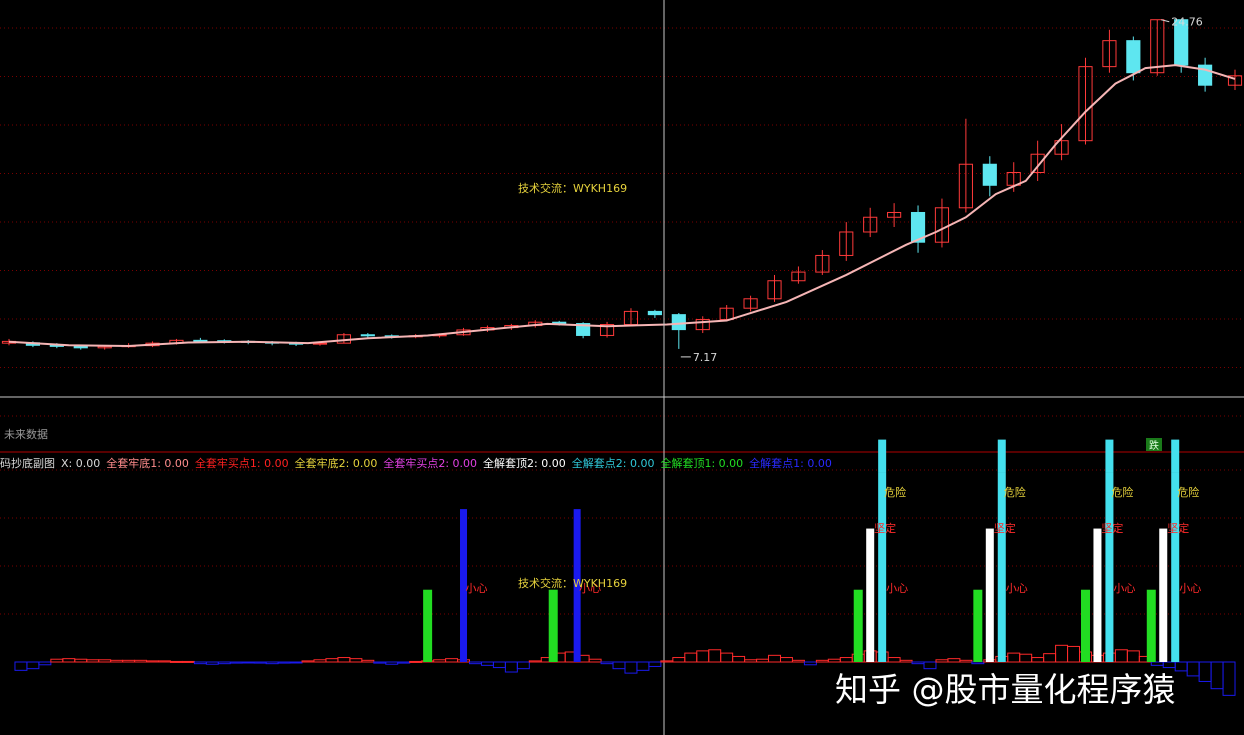  What do you see at coordinates (572, 188) in the screenshot?
I see `main-watermark: 技术交流：WYKH169` at bounding box center [572, 188].